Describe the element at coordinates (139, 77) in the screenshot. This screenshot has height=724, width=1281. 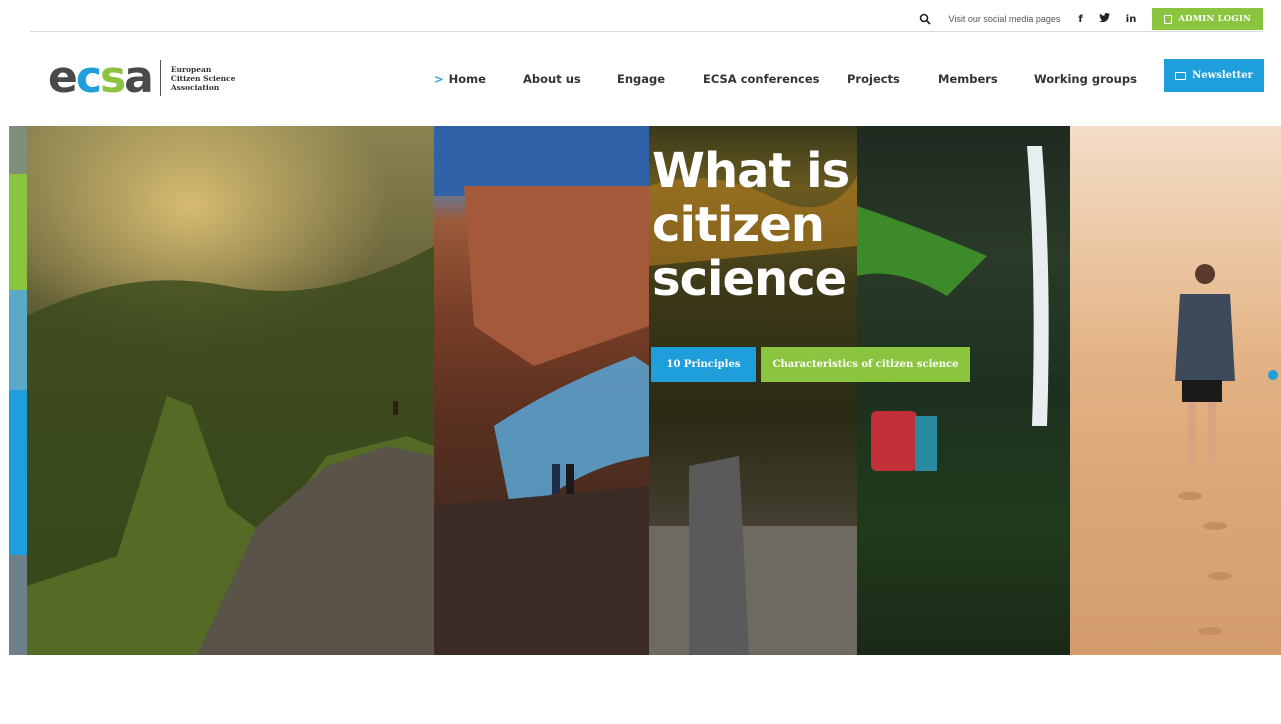
I see `logo-letter: a` at that location.